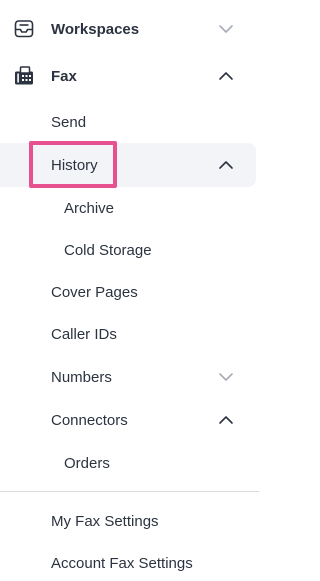 The width and height of the screenshot is (320, 581). What do you see at coordinates (129, 208) in the screenshot?
I see `nav-item-archive: Archive` at bounding box center [129, 208].